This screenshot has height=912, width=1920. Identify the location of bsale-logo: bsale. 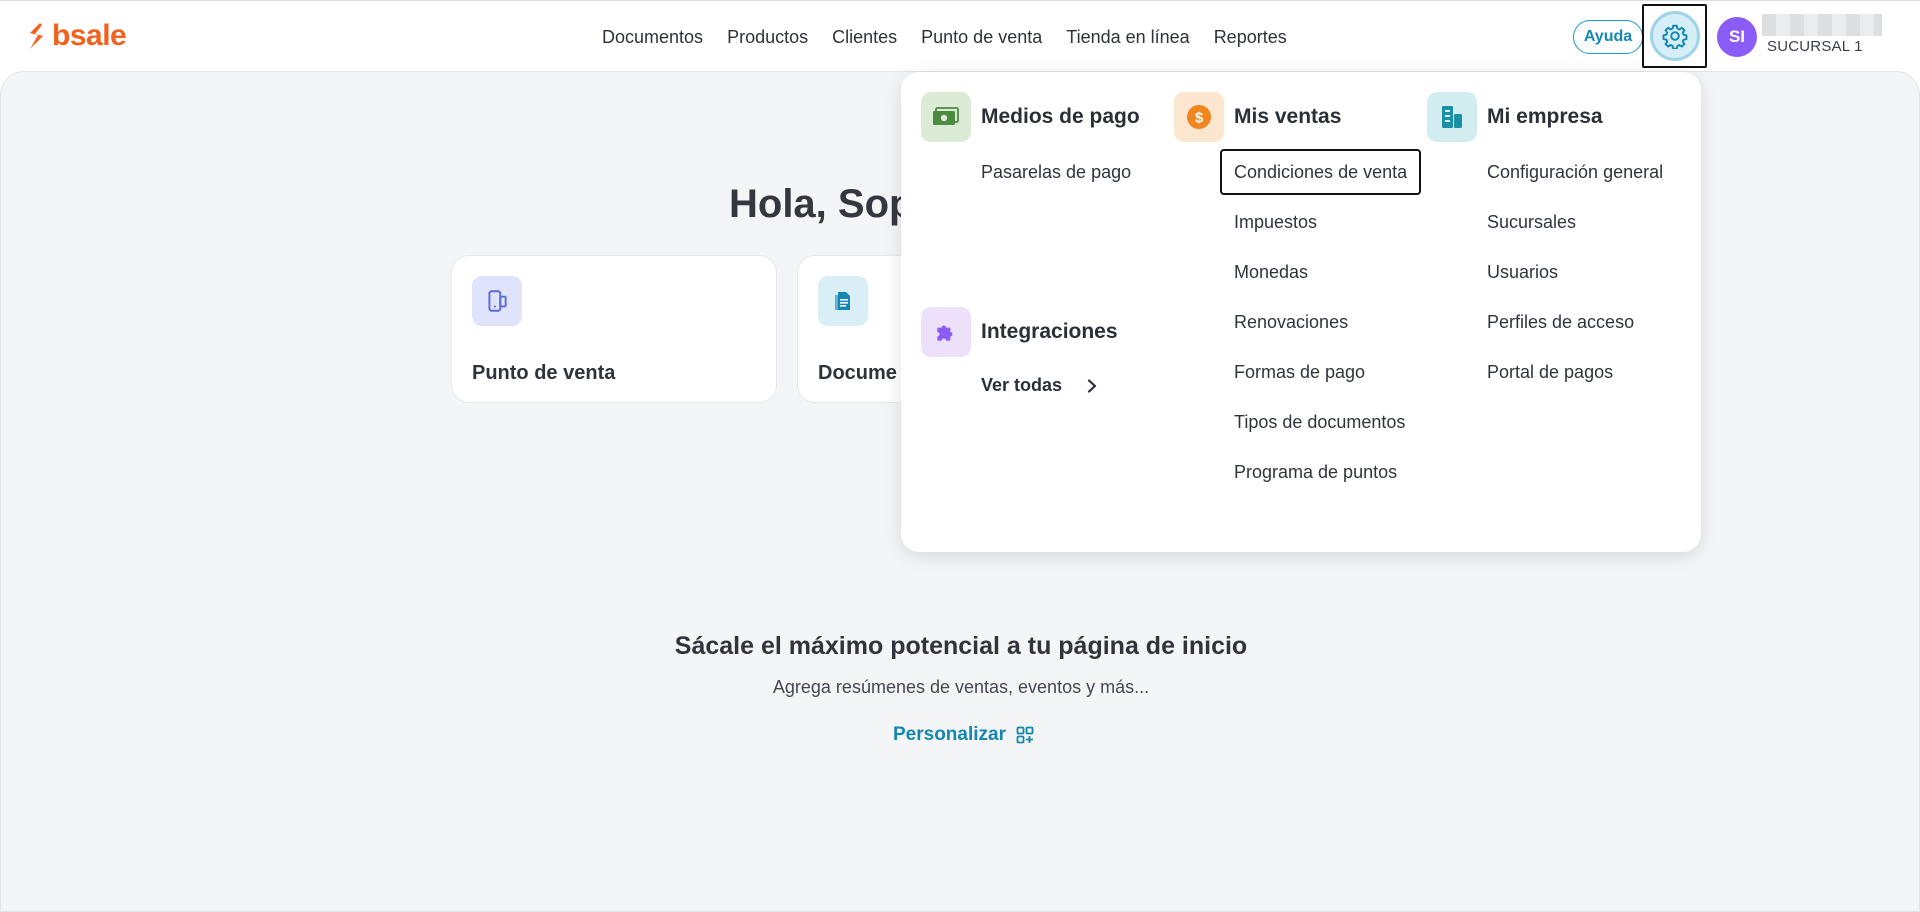
(76, 36).